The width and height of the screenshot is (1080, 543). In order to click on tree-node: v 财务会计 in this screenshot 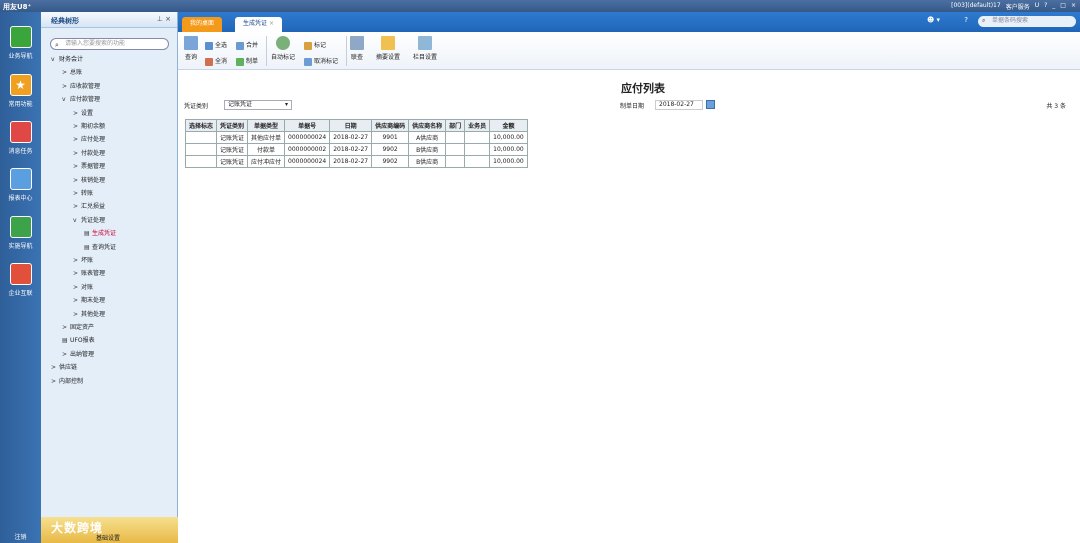, I will do `click(67, 60)`.